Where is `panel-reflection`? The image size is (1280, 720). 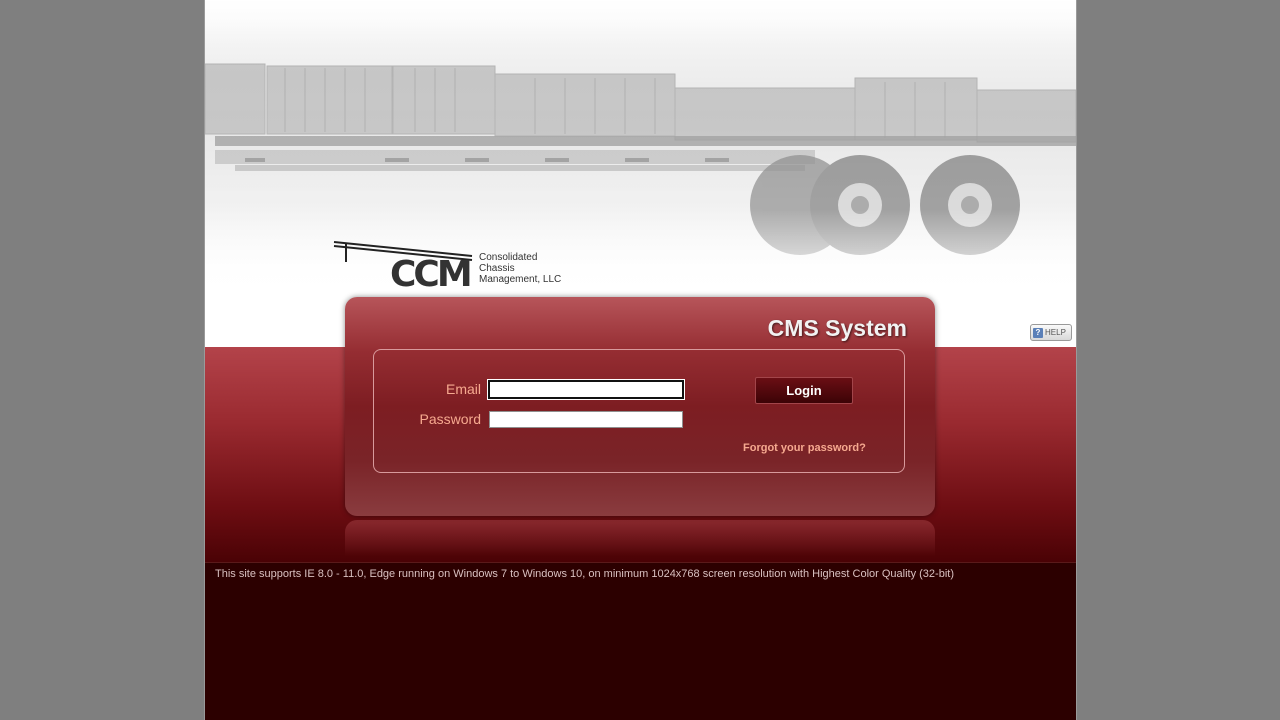 panel-reflection is located at coordinates (640, 538).